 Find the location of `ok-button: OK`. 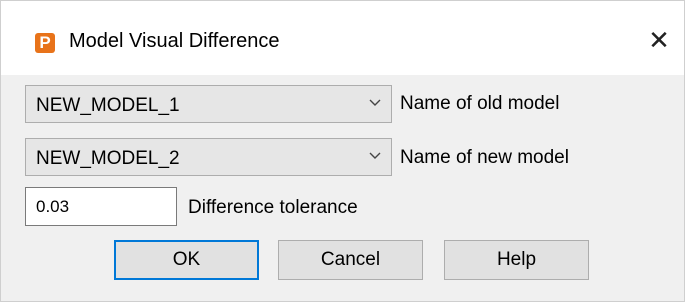

ok-button: OK is located at coordinates (186, 260).